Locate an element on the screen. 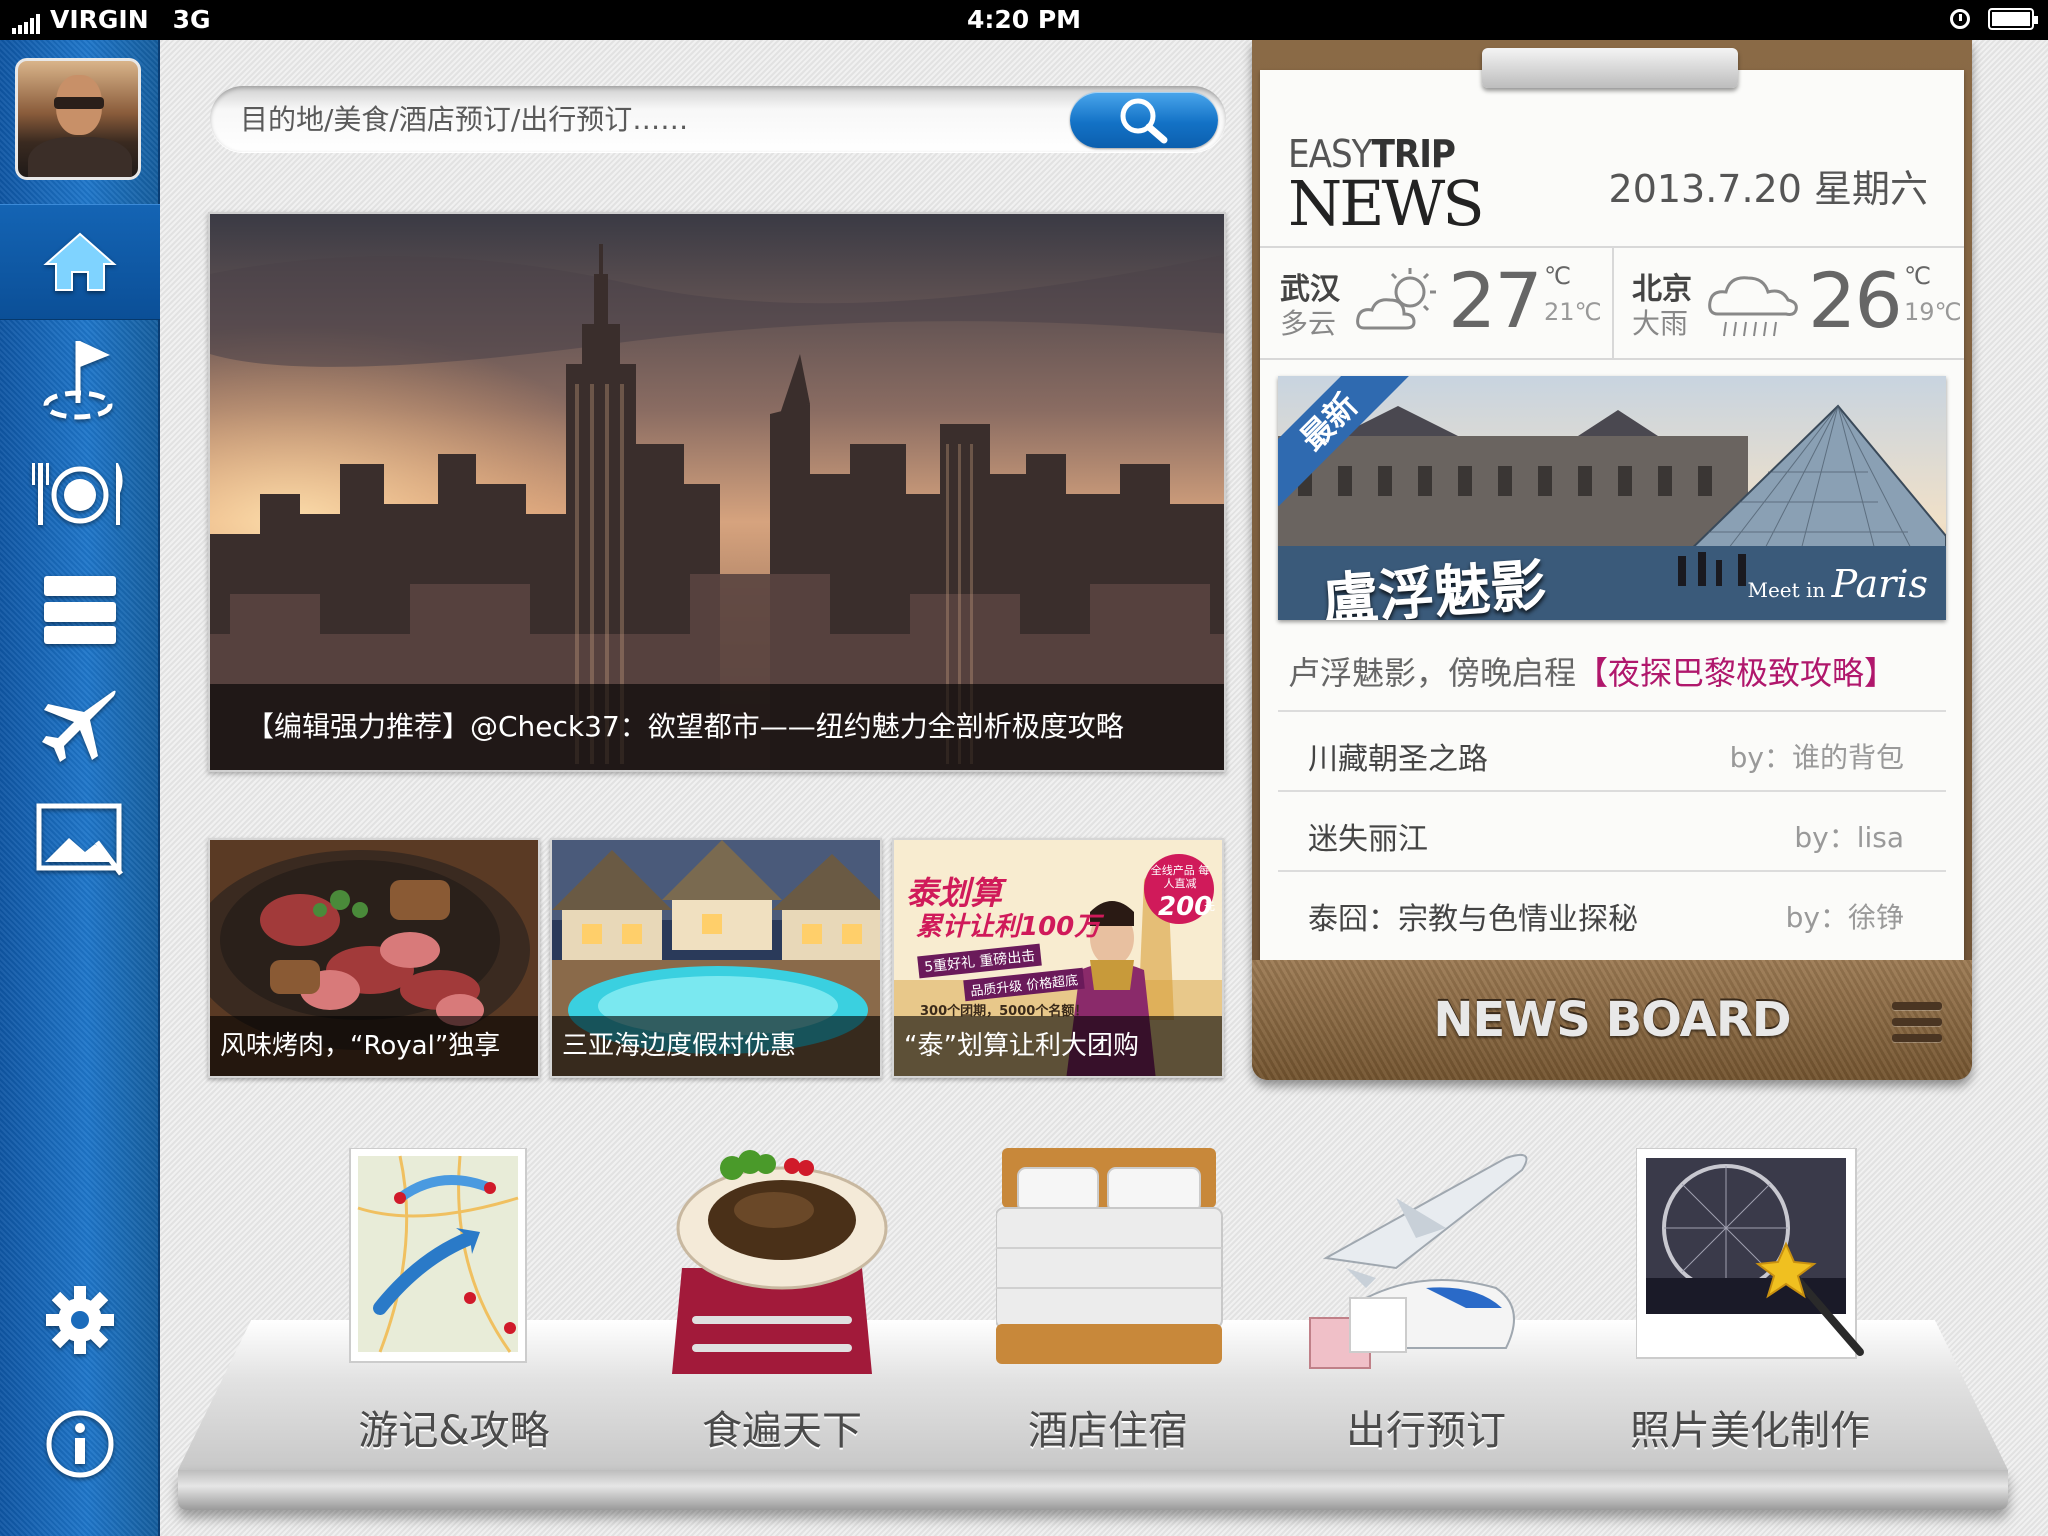  shelf-item-travel is located at coordinates (1421, 1263).